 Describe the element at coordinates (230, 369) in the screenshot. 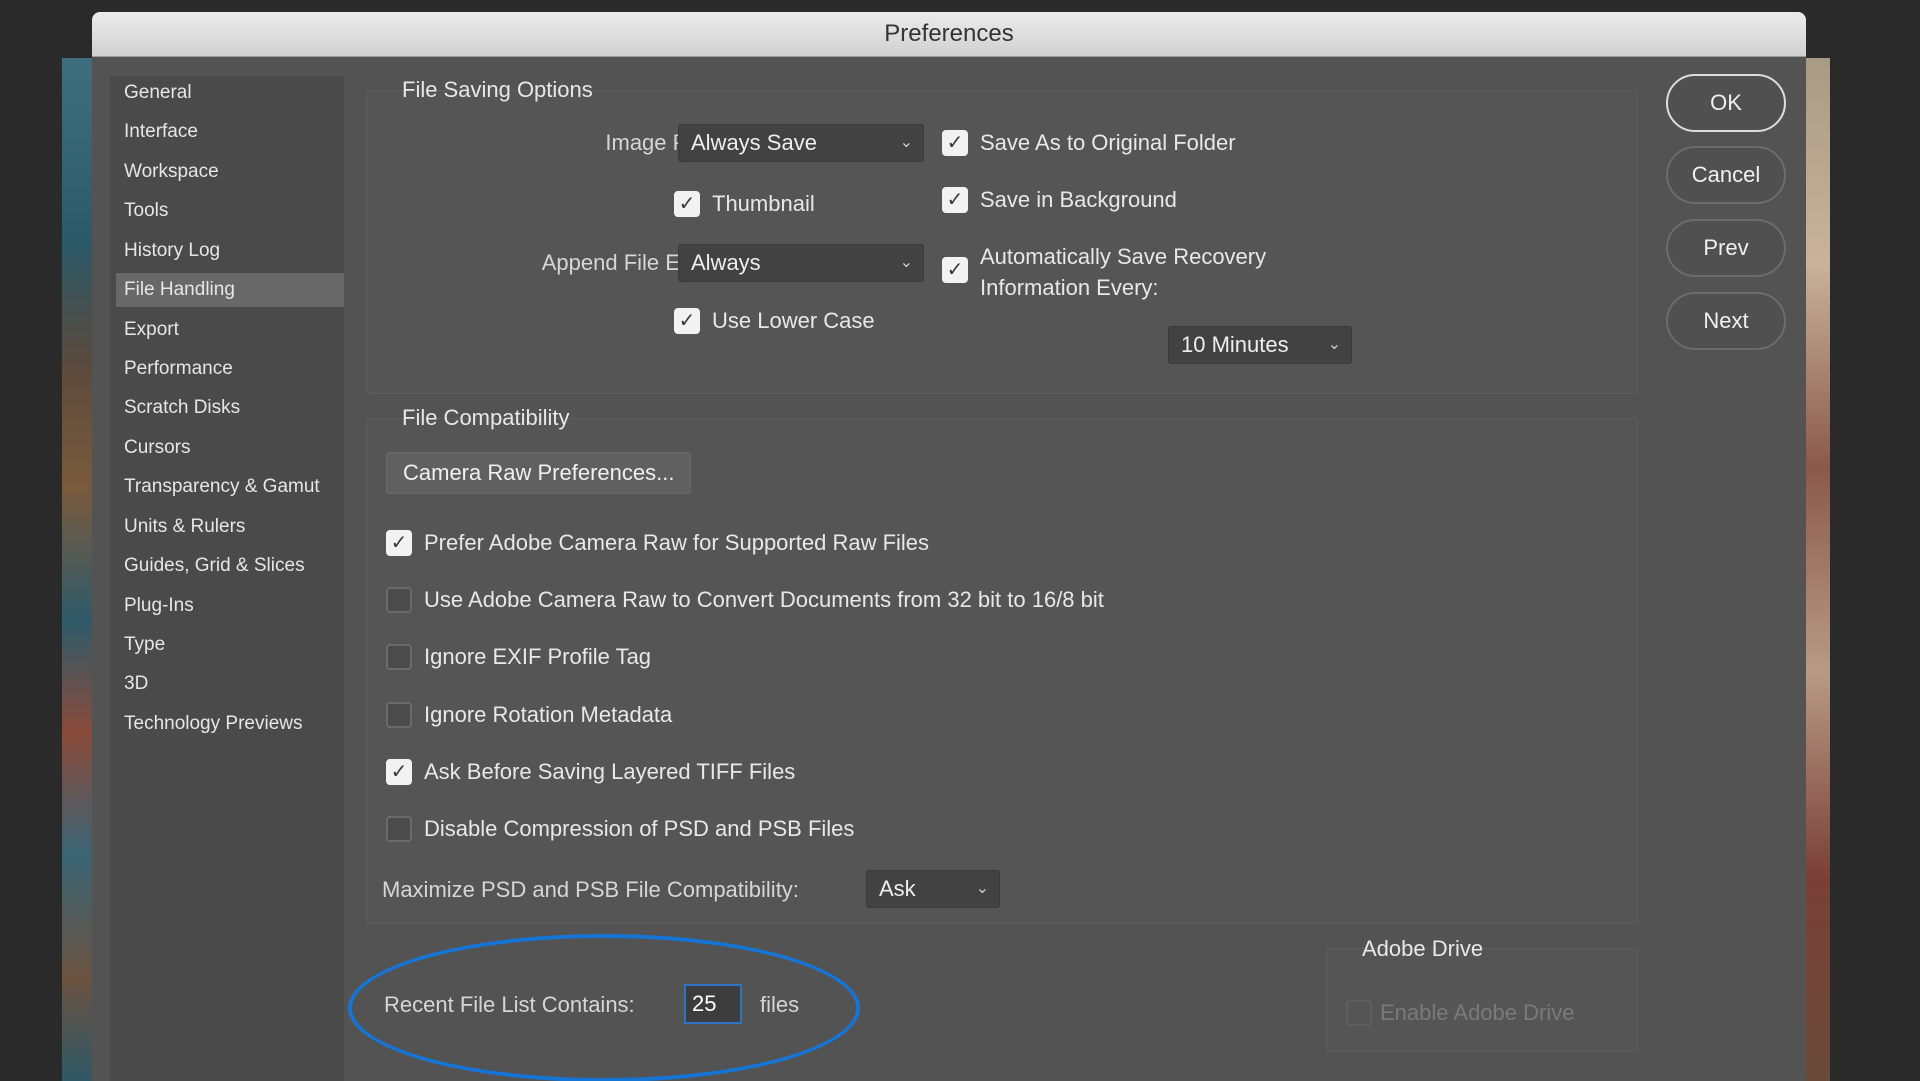

I see `sidebar-item-performance: Performance` at that location.